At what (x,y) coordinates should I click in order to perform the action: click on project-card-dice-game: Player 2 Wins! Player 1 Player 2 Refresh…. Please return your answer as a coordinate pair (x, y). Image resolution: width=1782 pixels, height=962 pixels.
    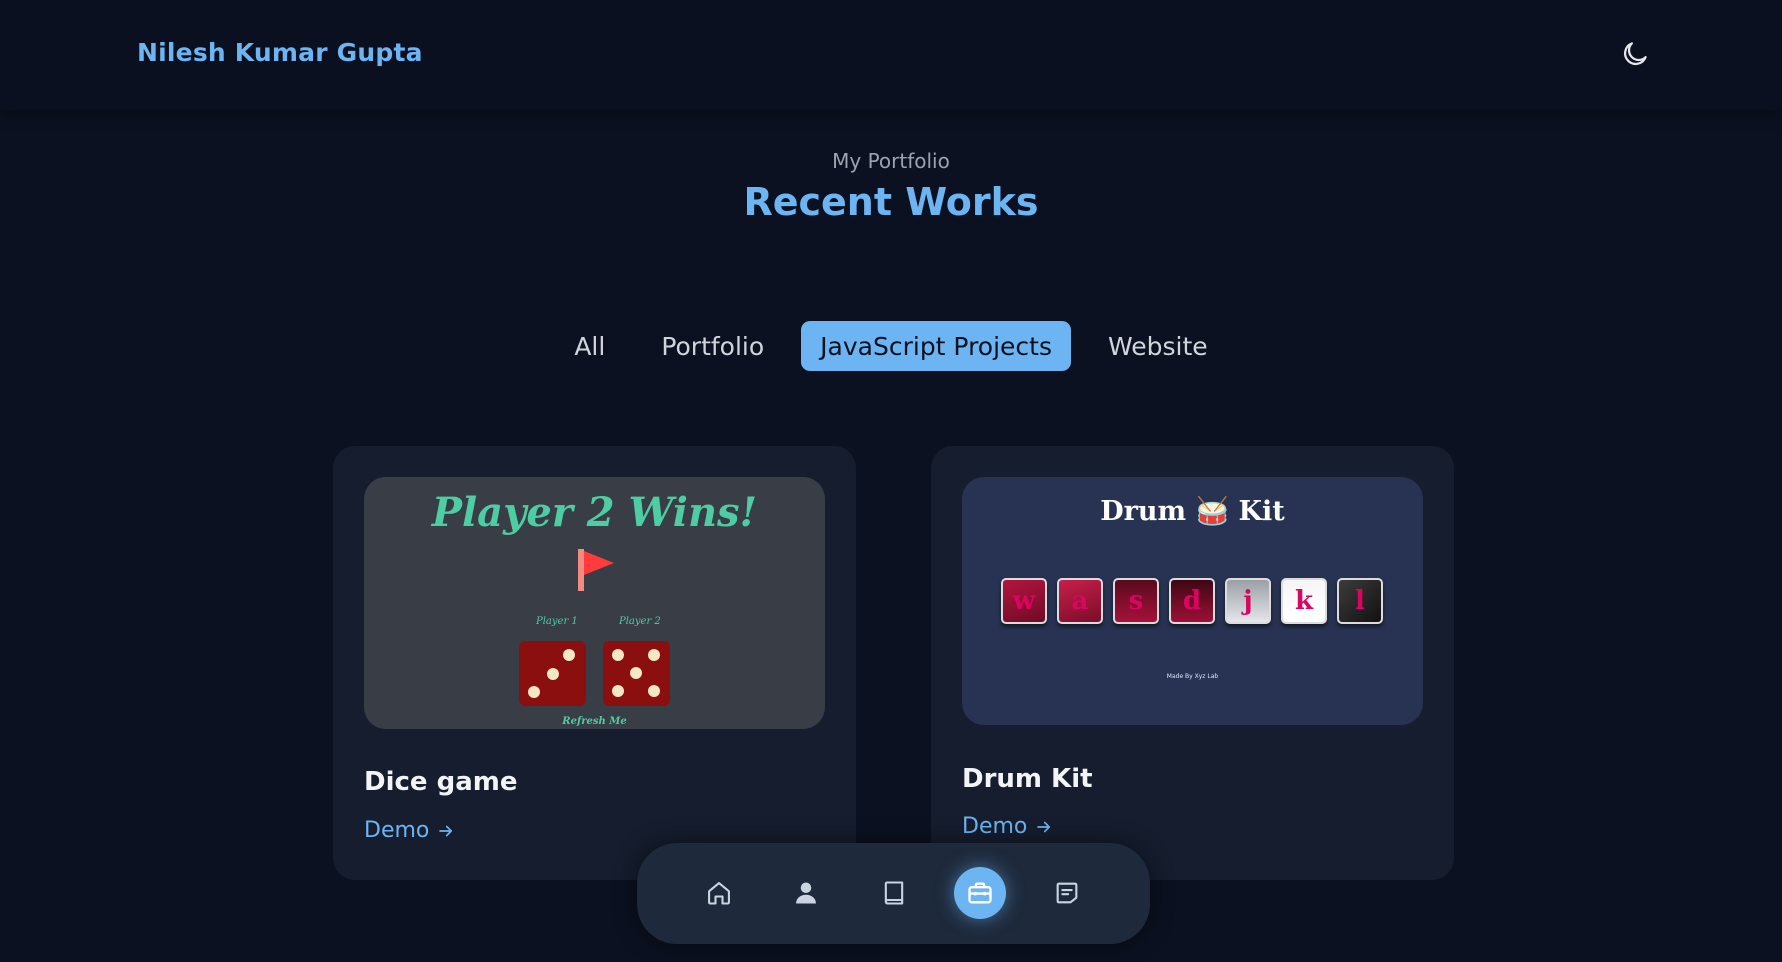
    Looking at the image, I should click on (594, 663).